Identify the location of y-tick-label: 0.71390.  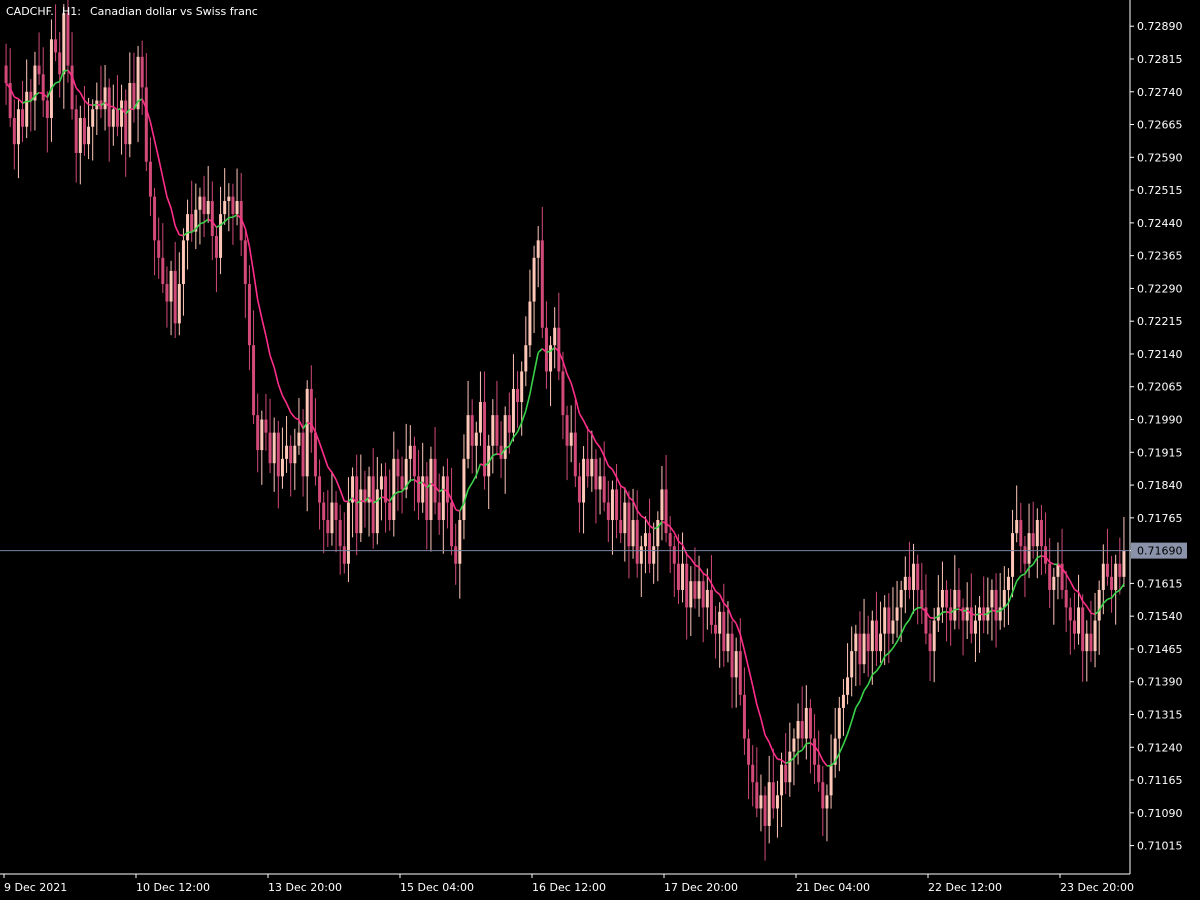
(1160, 682).